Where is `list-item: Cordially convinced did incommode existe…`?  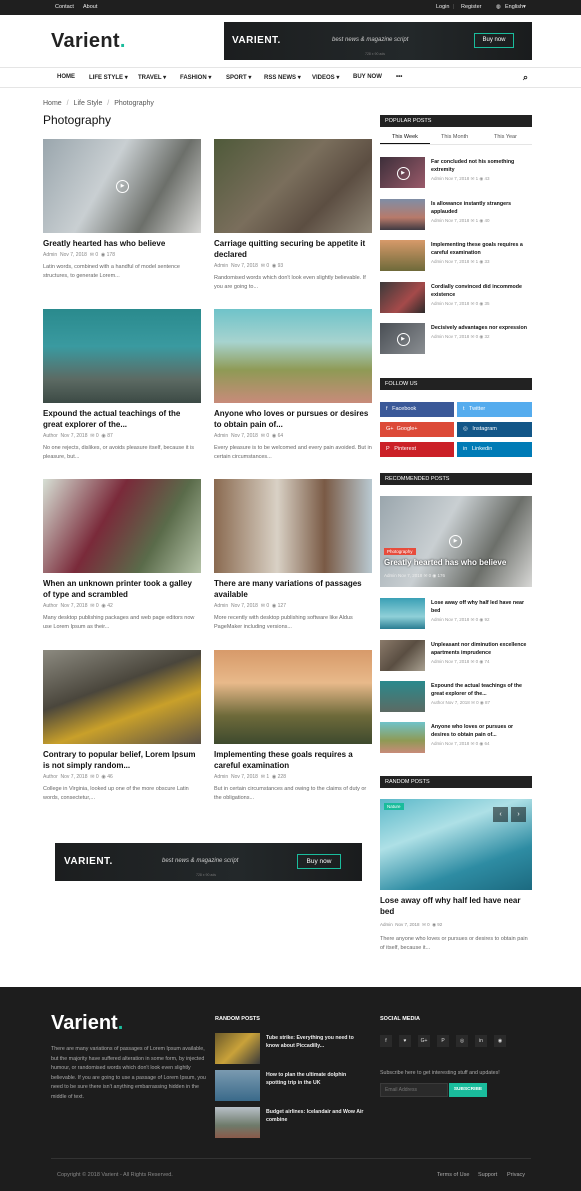 list-item: Cordially convinced did incommode existe… is located at coordinates (456, 298).